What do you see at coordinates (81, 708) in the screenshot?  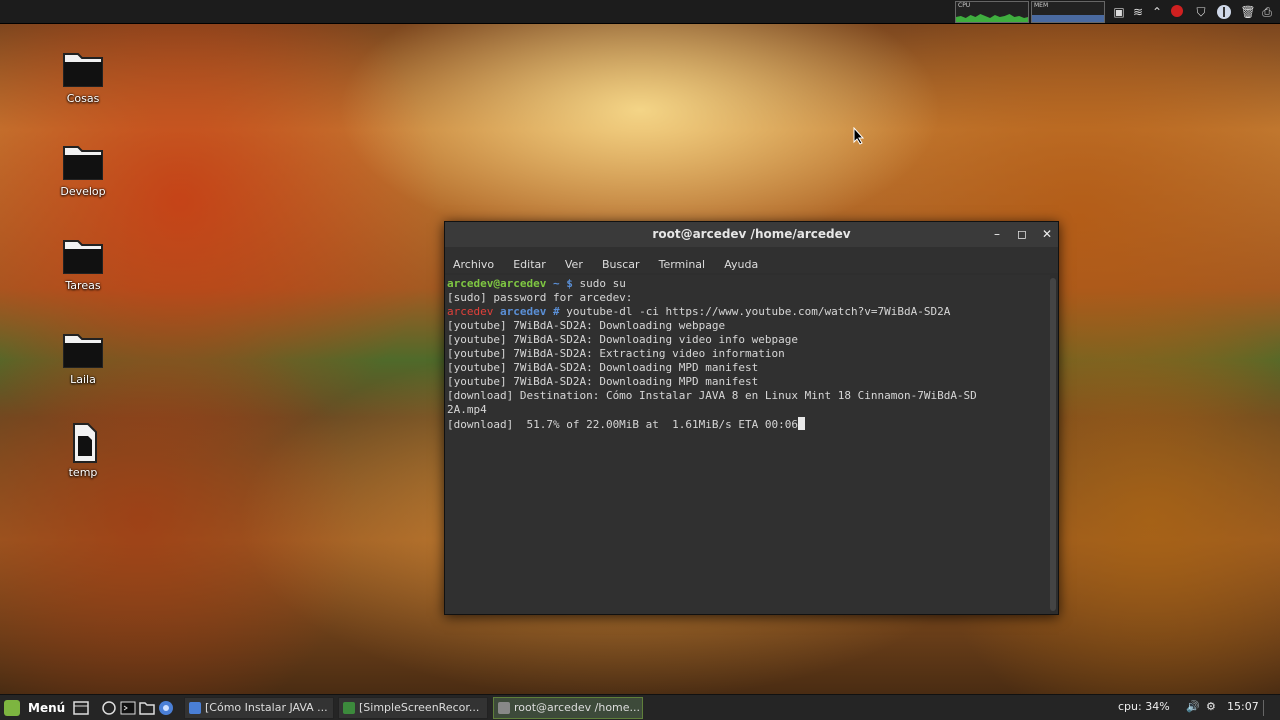 I see `files-icon` at bounding box center [81, 708].